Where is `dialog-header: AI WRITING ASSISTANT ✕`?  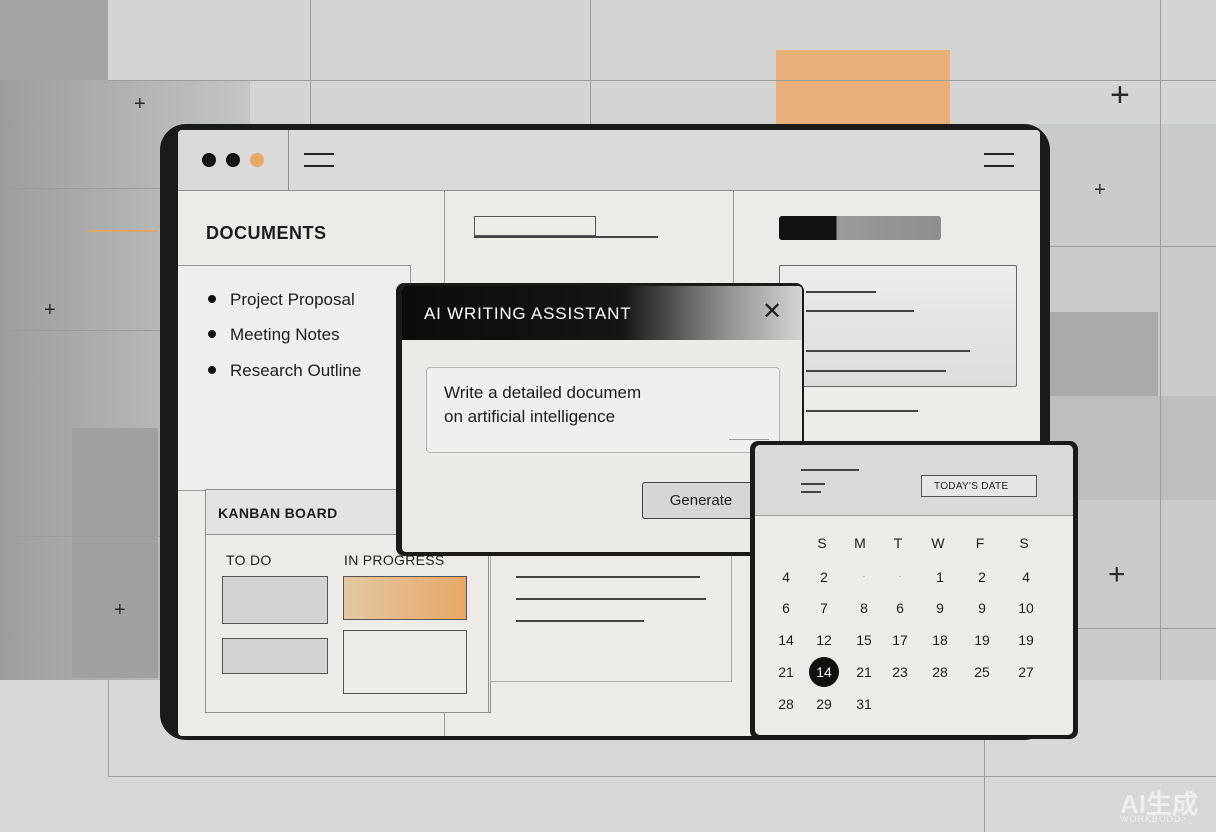
dialog-header: AI WRITING ASSISTANT ✕ is located at coordinates (602, 313).